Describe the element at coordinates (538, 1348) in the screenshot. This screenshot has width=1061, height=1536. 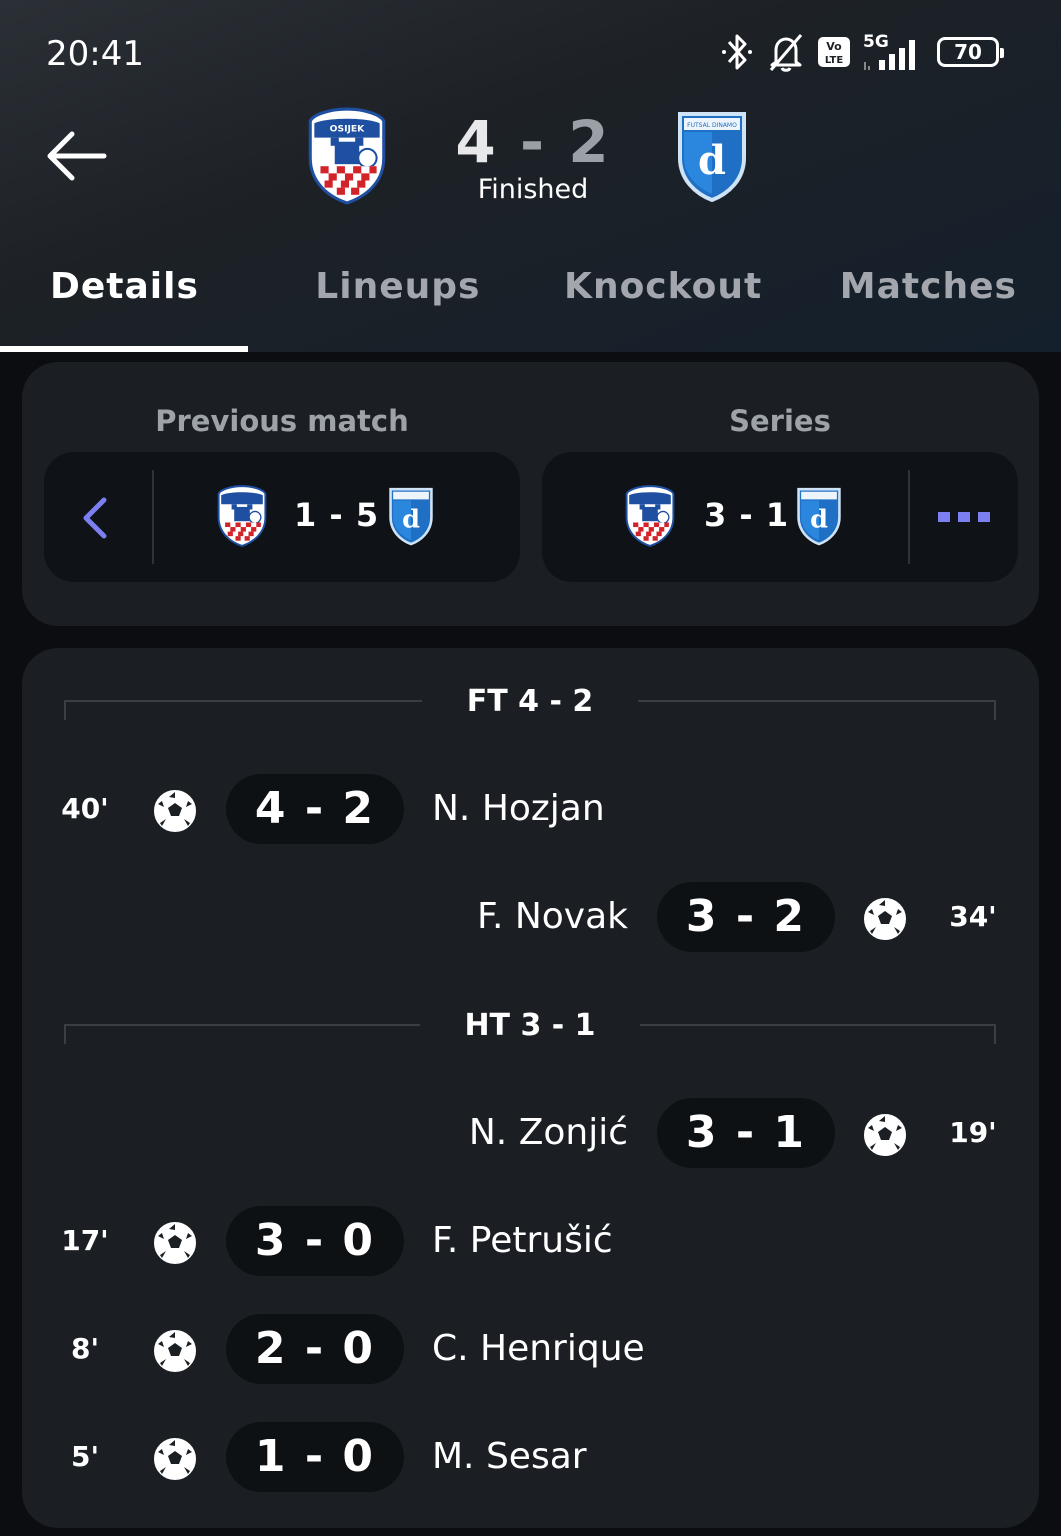
I see `event-player: C. Henrique` at that location.